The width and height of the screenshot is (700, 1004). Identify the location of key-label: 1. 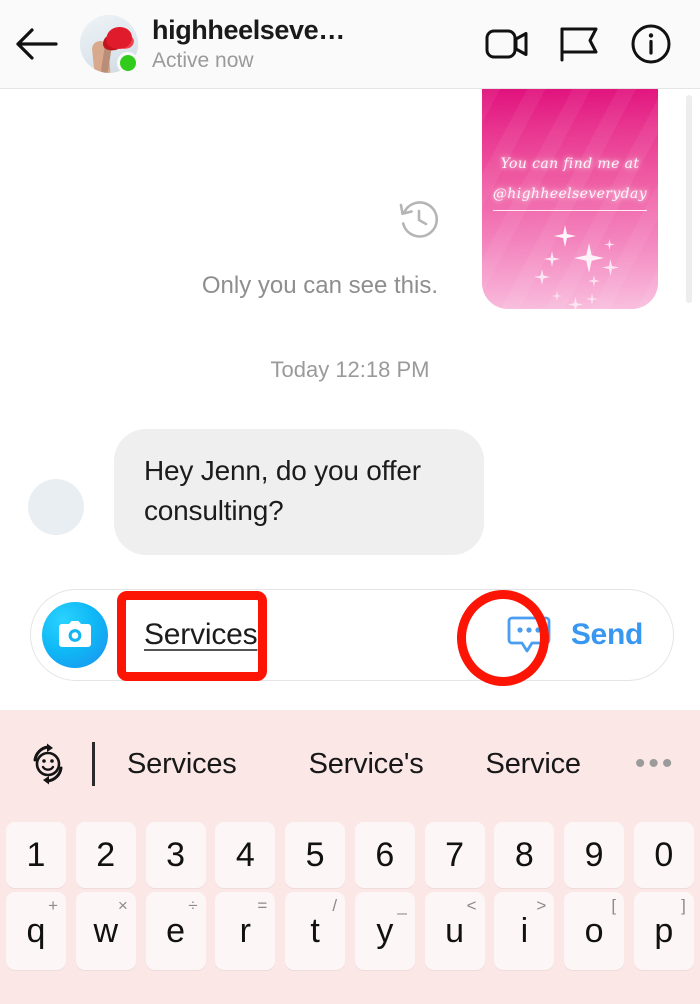
(36, 855).